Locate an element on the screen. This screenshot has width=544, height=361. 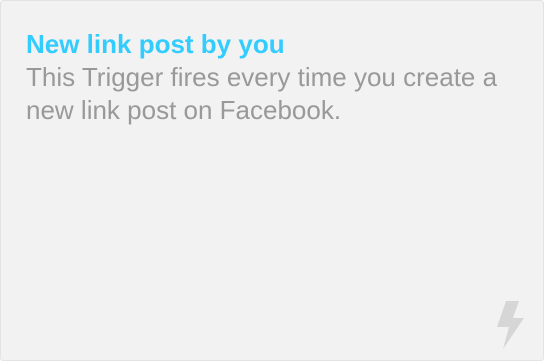
lightning-bolt-icon is located at coordinates (509, 325).